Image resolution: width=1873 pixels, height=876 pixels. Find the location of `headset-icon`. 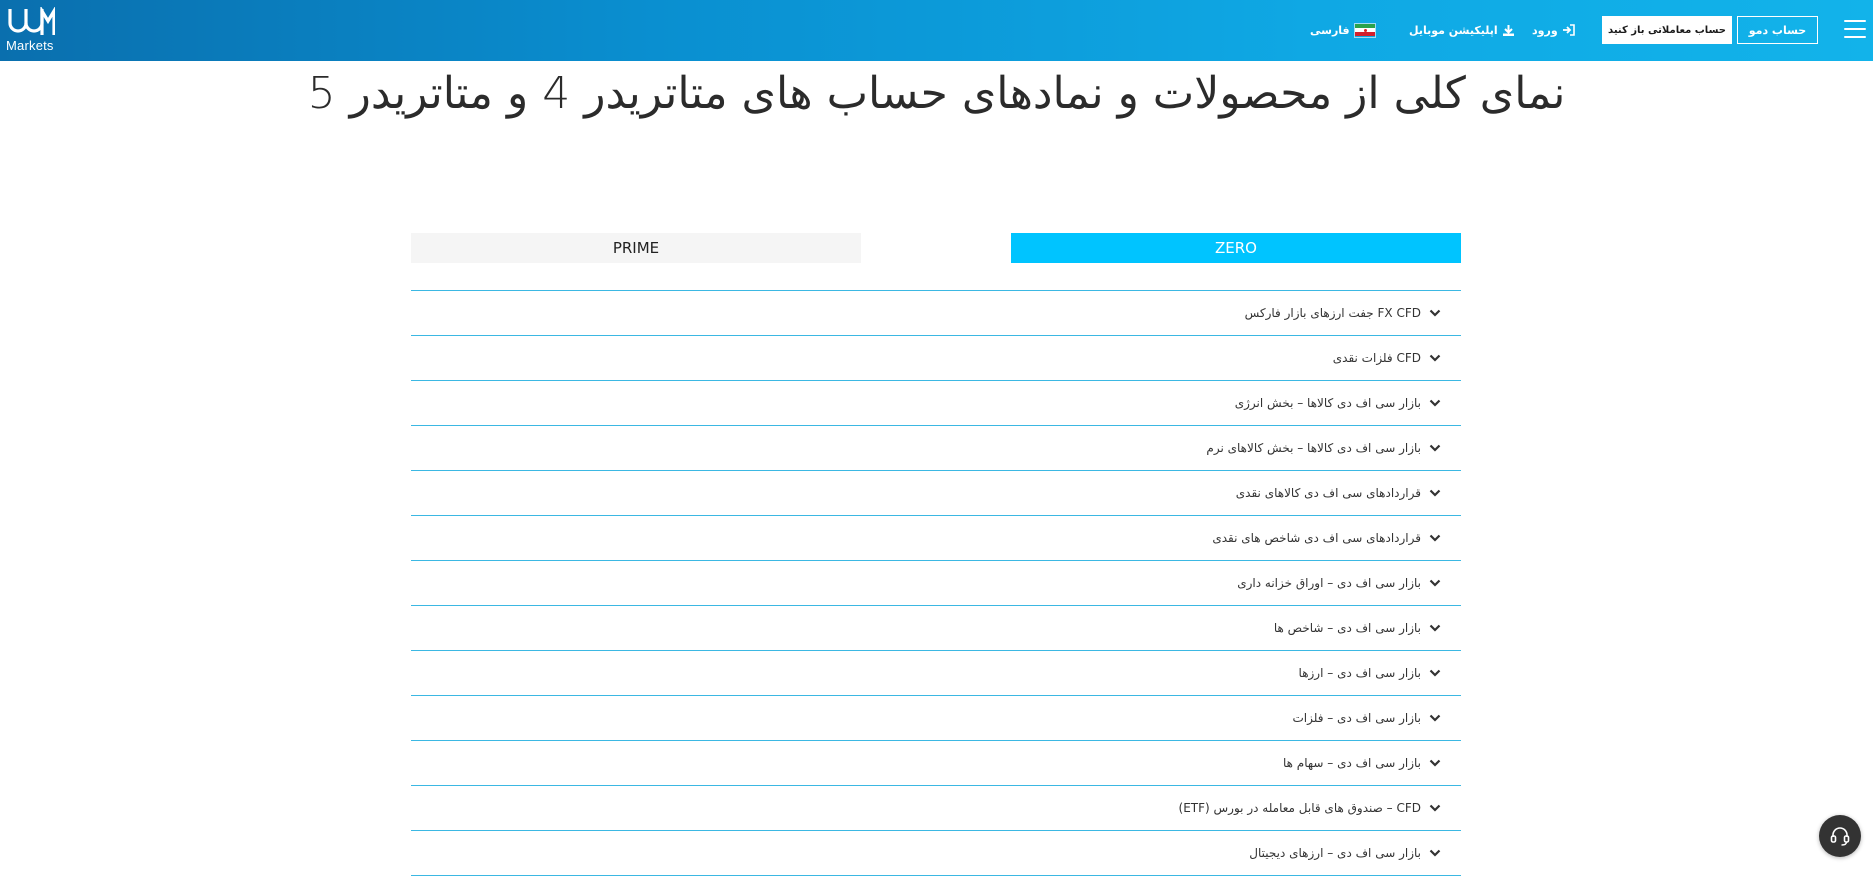

headset-icon is located at coordinates (1840, 836).